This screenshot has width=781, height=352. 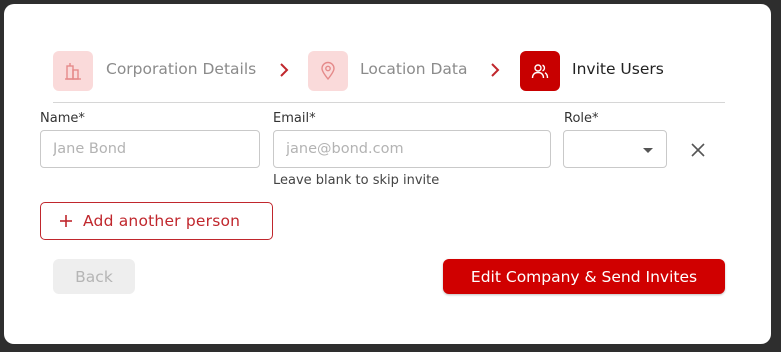 I want to click on name-input, so click(x=150, y=149).